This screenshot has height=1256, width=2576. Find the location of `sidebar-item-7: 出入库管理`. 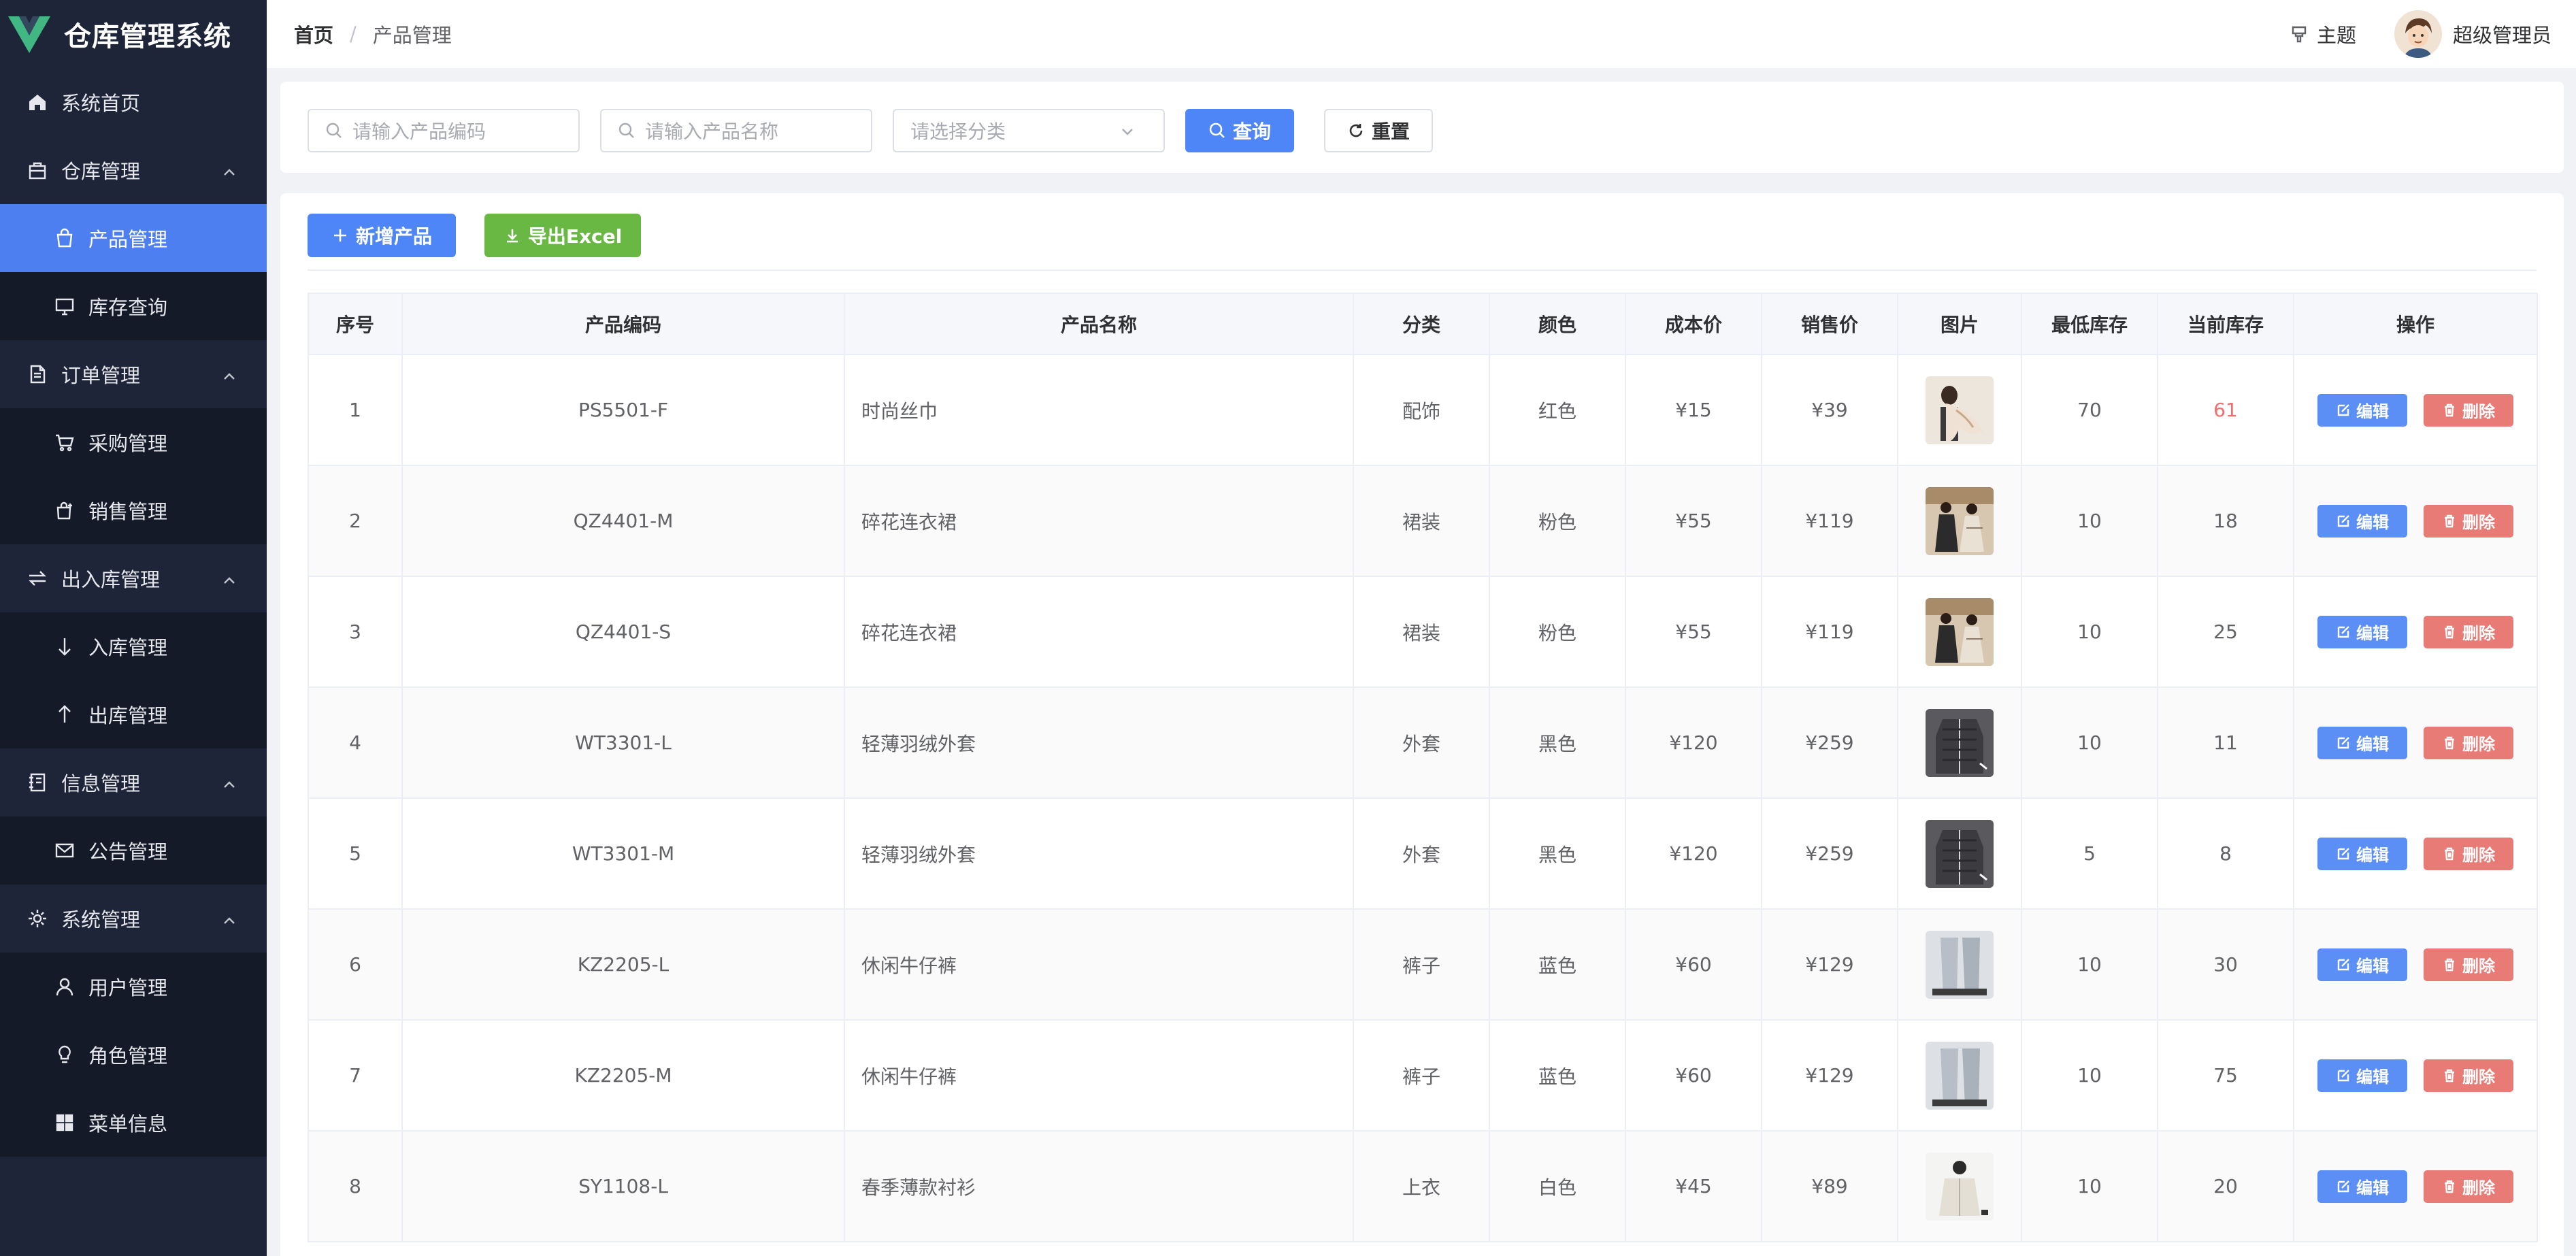

sidebar-item-7: 出入库管理 is located at coordinates (134, 578).